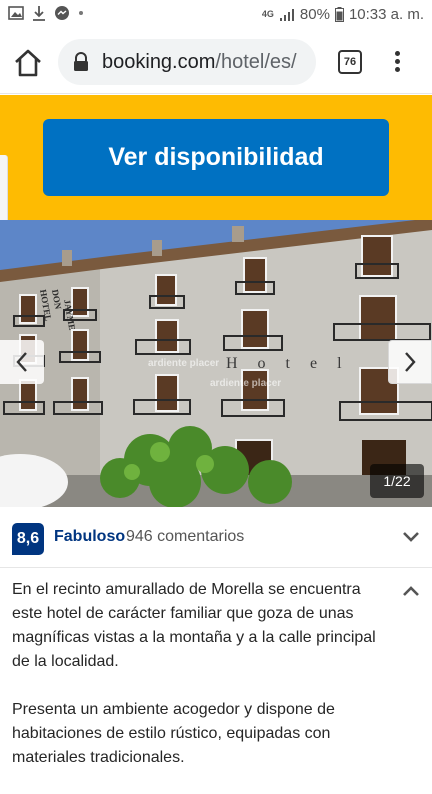 The height and width of the screenshot is (794, 432). Describe the element at coordinates (287, 15) in the screenshot. I see `signal-icon` at that location.